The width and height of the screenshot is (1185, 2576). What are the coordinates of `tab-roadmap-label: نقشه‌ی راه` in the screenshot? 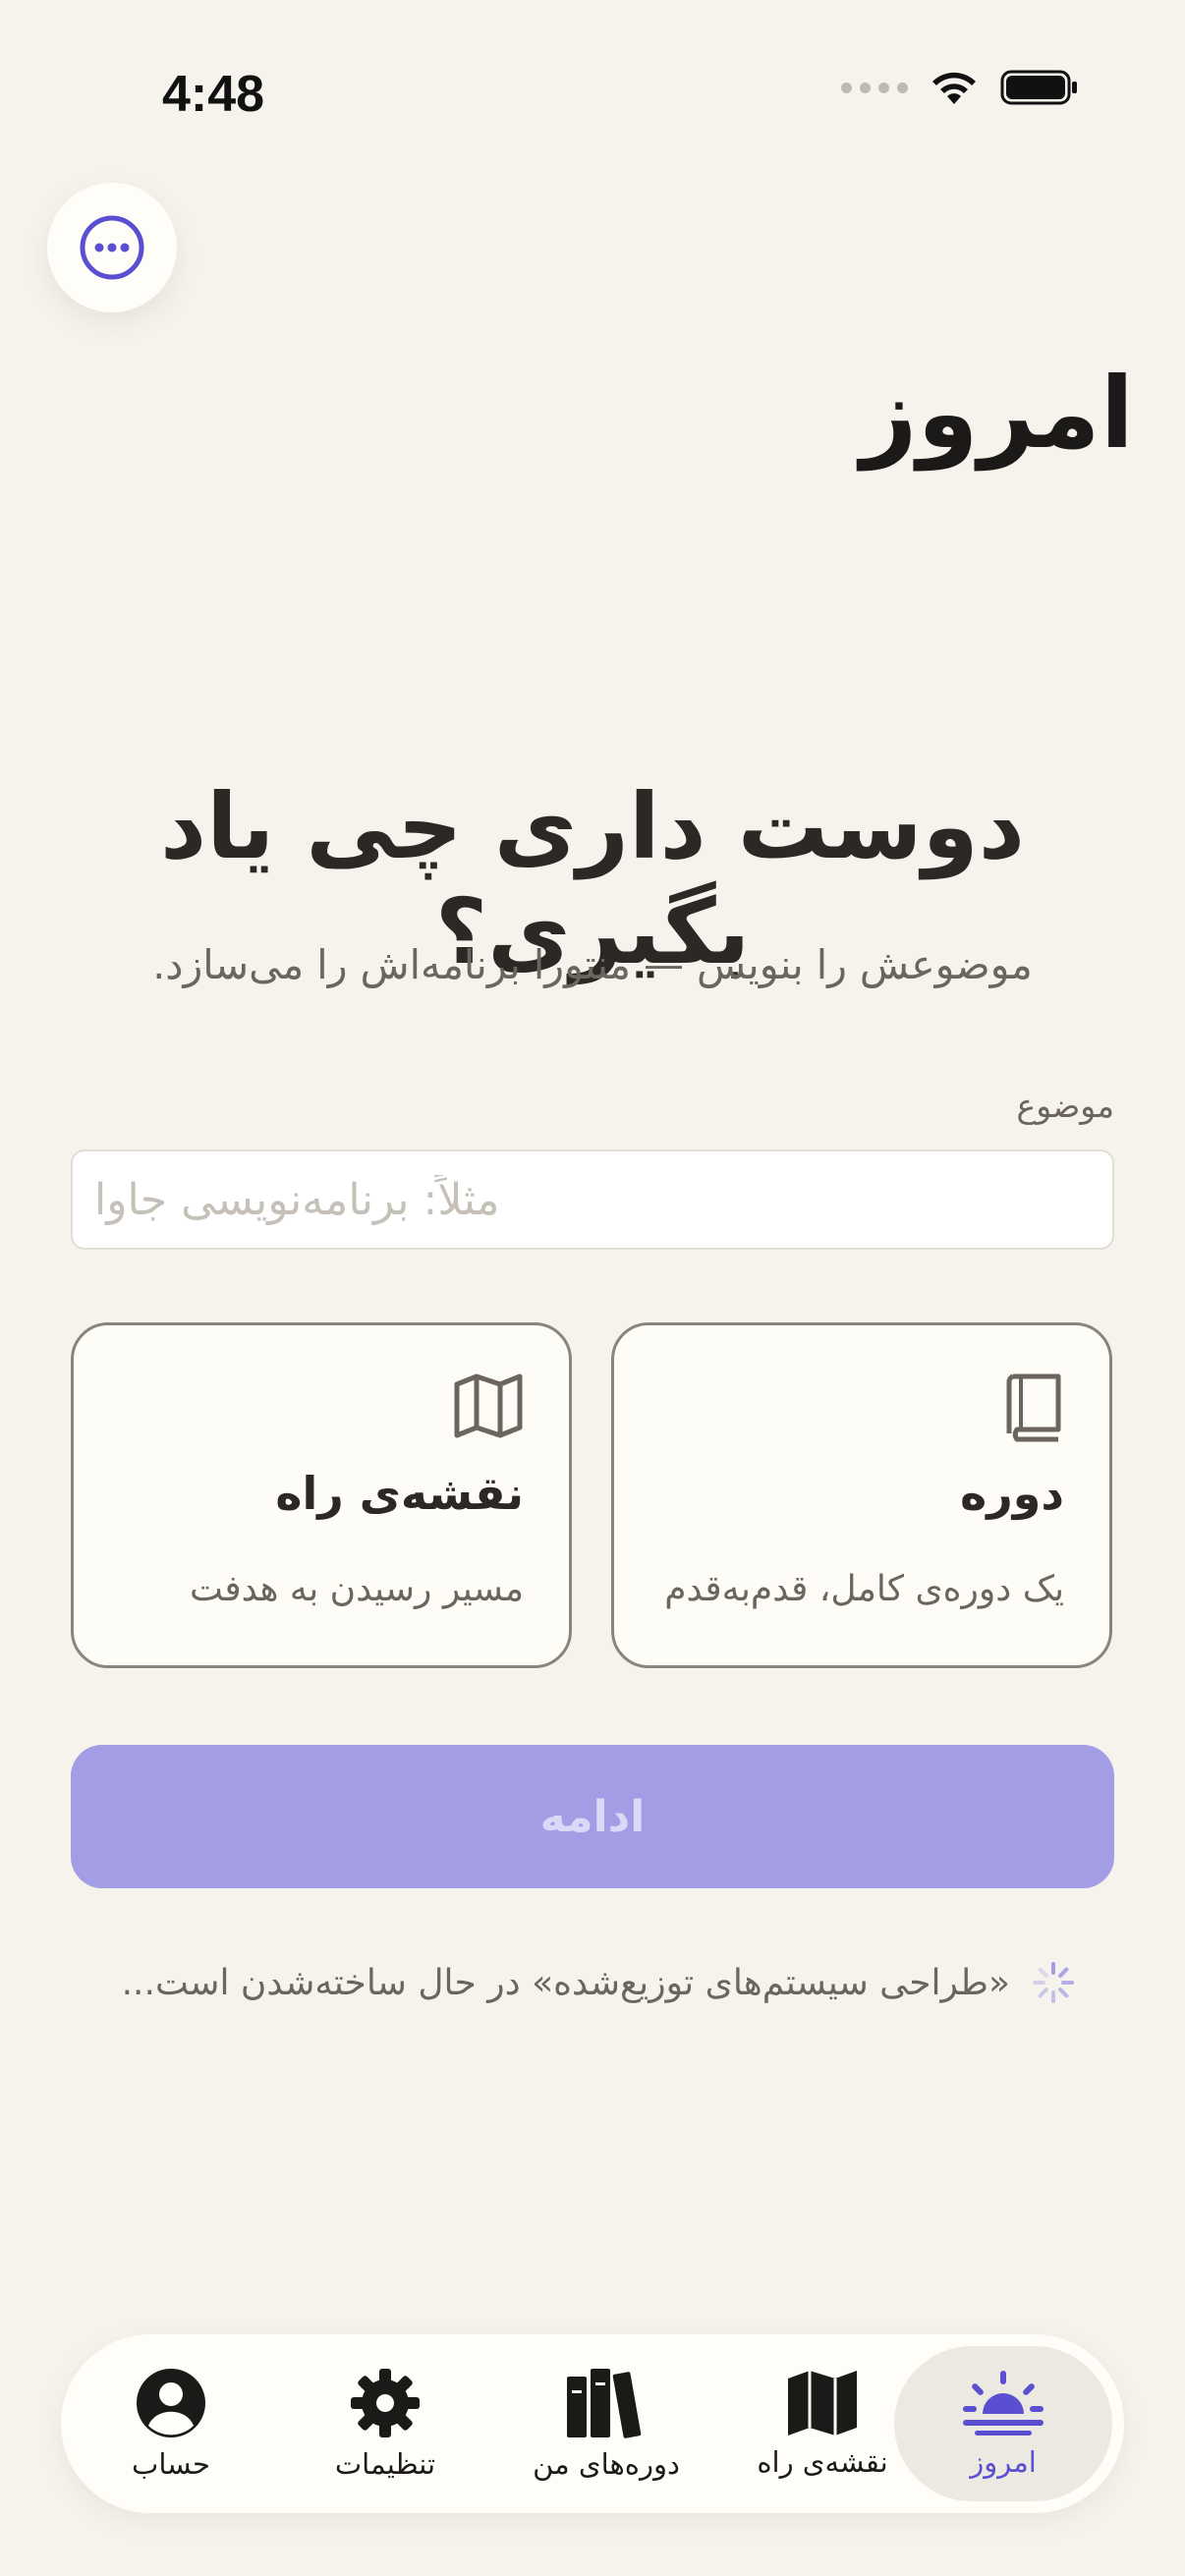 It's located at (823, 2462).